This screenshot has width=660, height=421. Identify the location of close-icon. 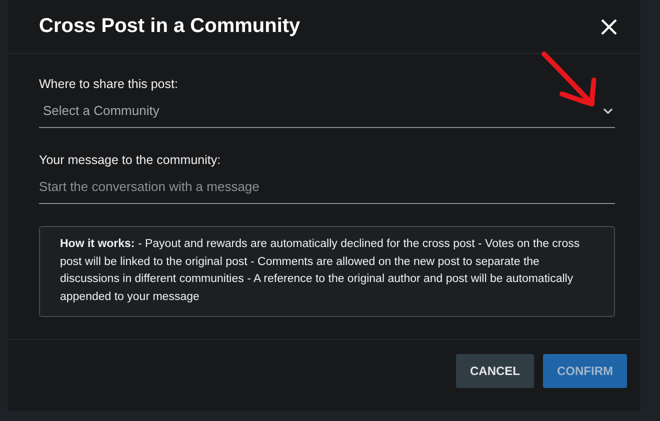
(609, 27).